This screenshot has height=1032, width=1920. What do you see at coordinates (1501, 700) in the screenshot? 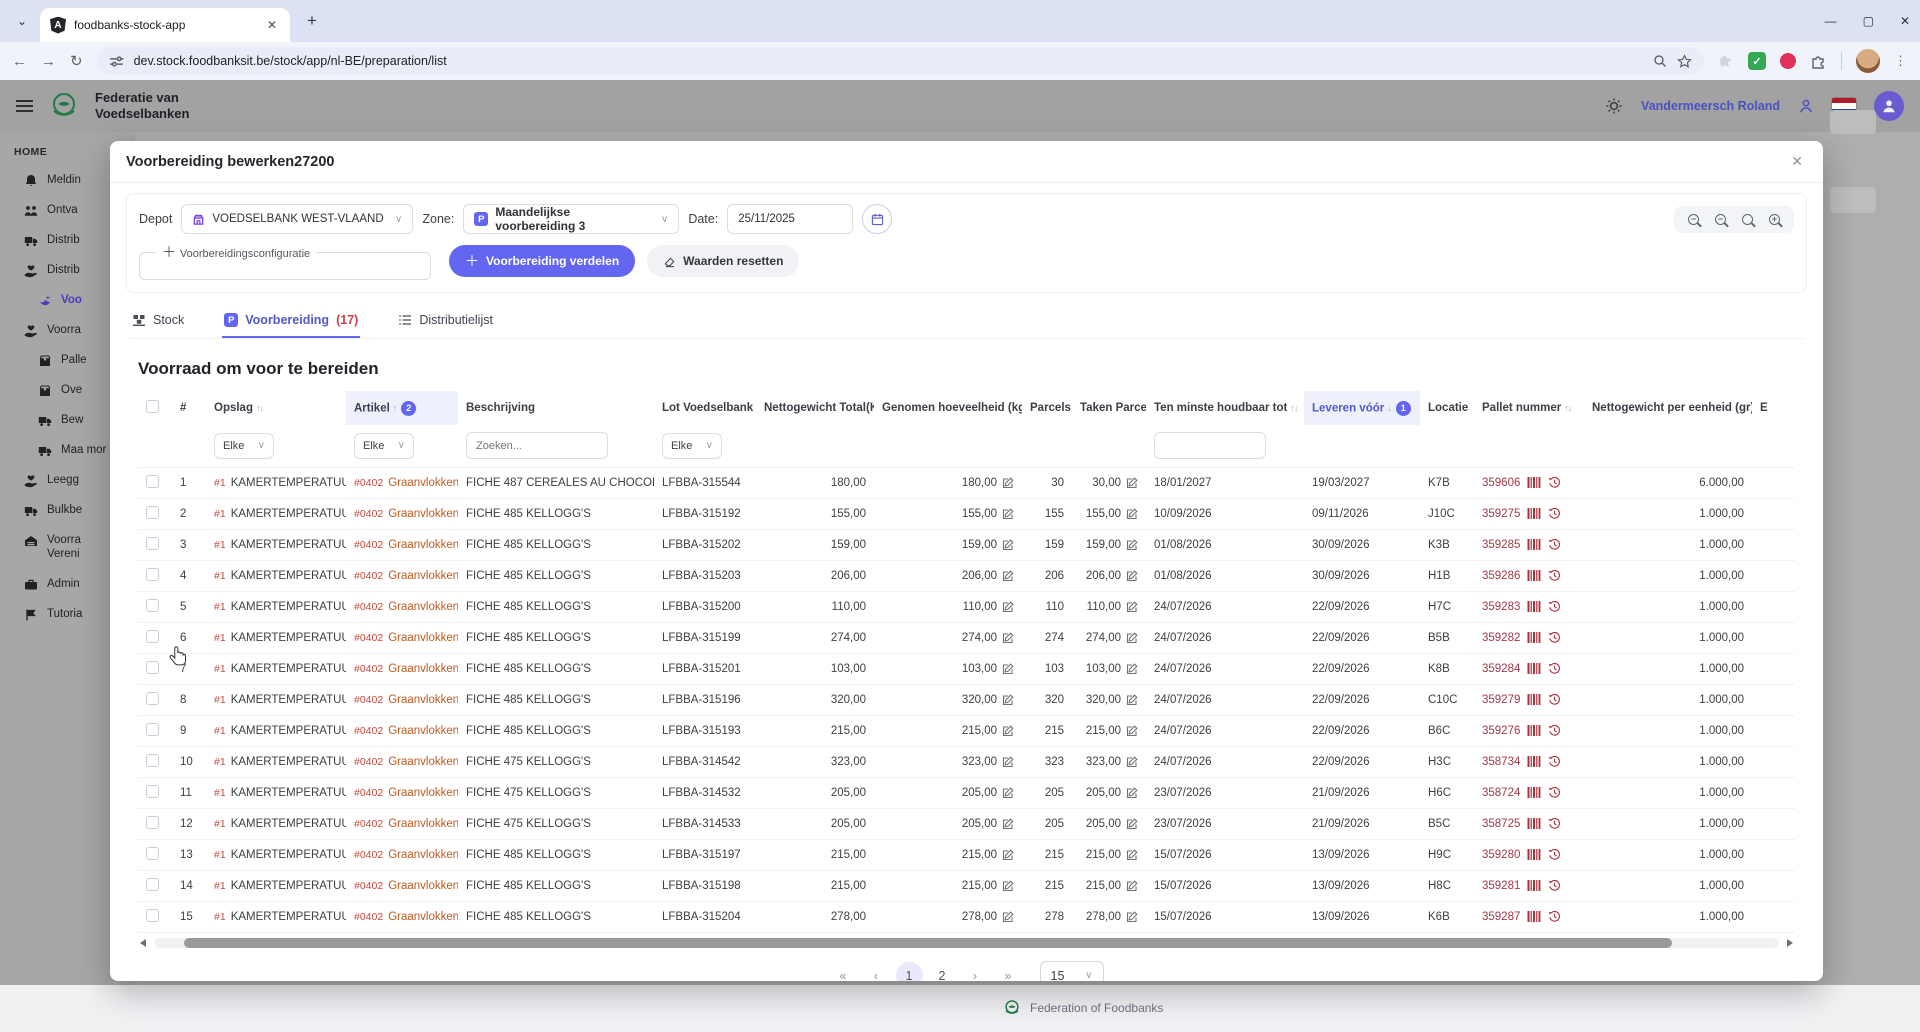
I see `pallet-number-link: 359279` at bounding box center [1501, 700].